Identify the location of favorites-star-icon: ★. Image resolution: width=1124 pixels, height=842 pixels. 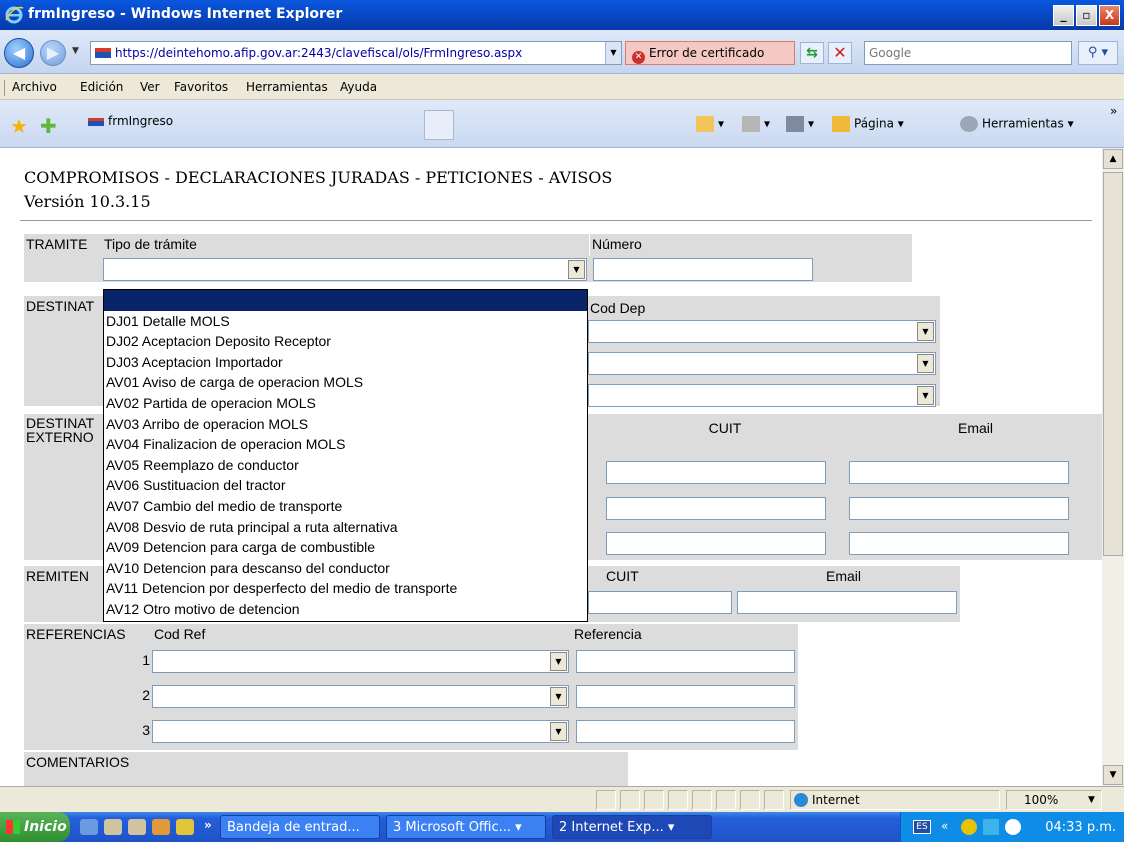
(19, 126).